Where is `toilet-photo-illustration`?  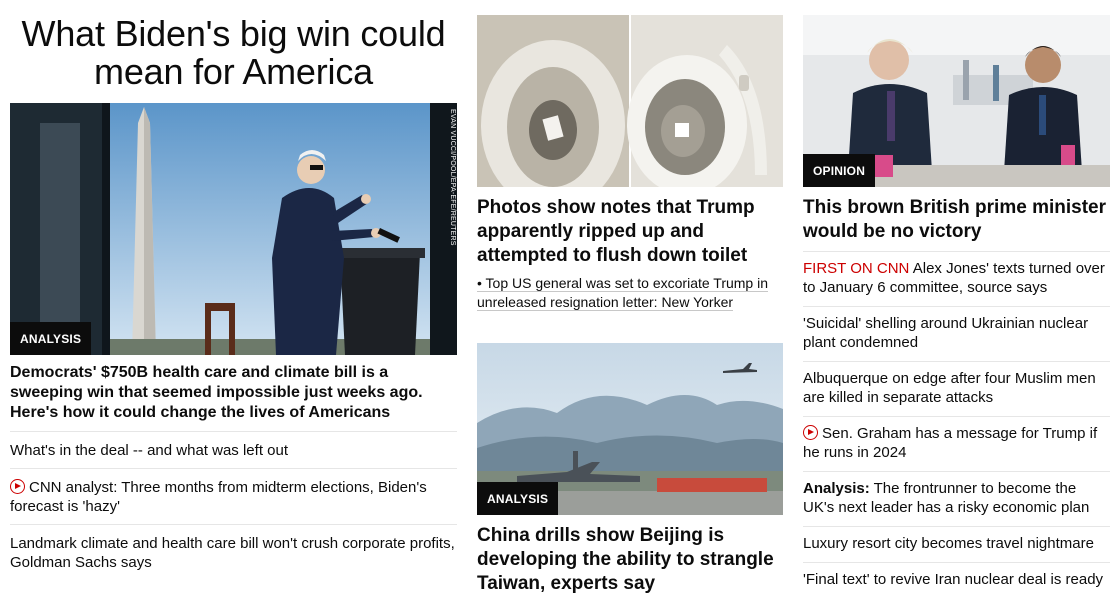 toilet-photo-illustration is located at coordinates (630, 101).